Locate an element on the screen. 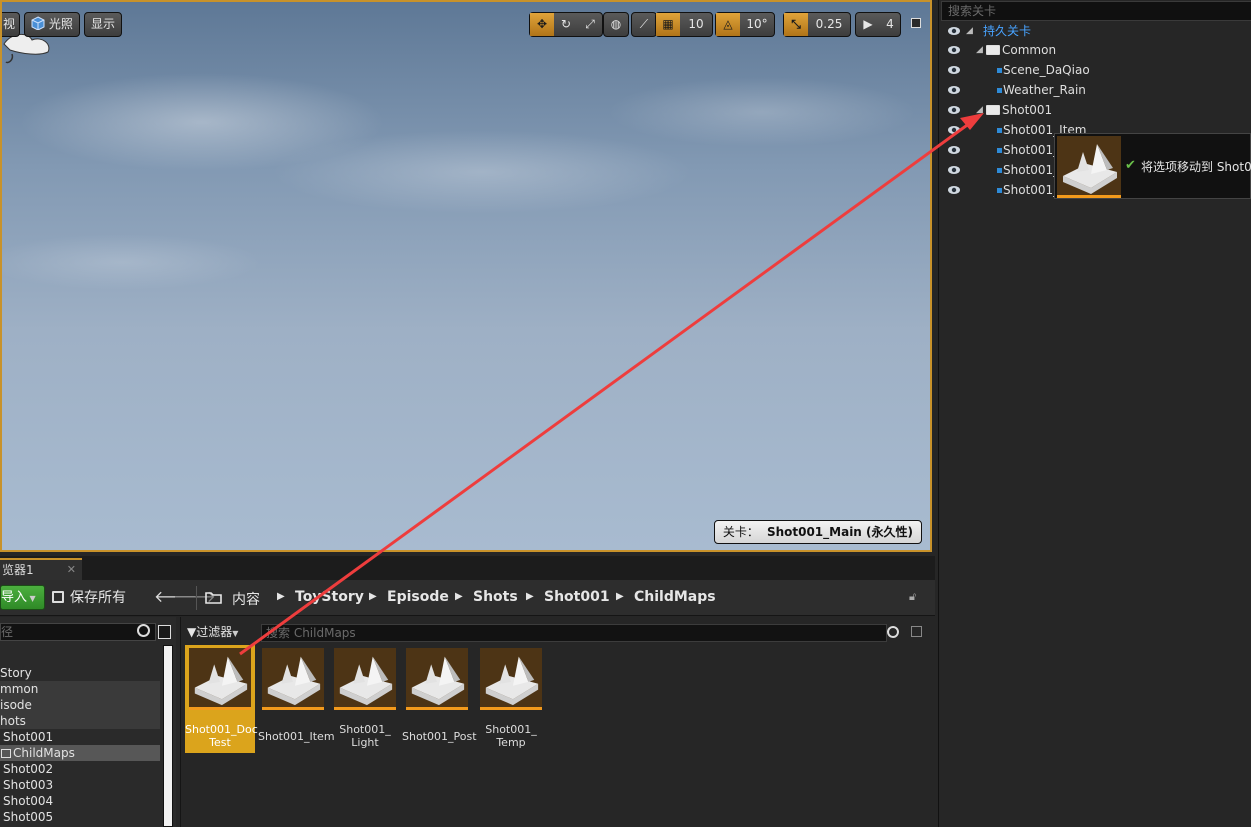 Image resolution: width=1251 pixels, height=827 pixels. breadcrumb-item: ChildMaps is located at coordinates (675, 597).